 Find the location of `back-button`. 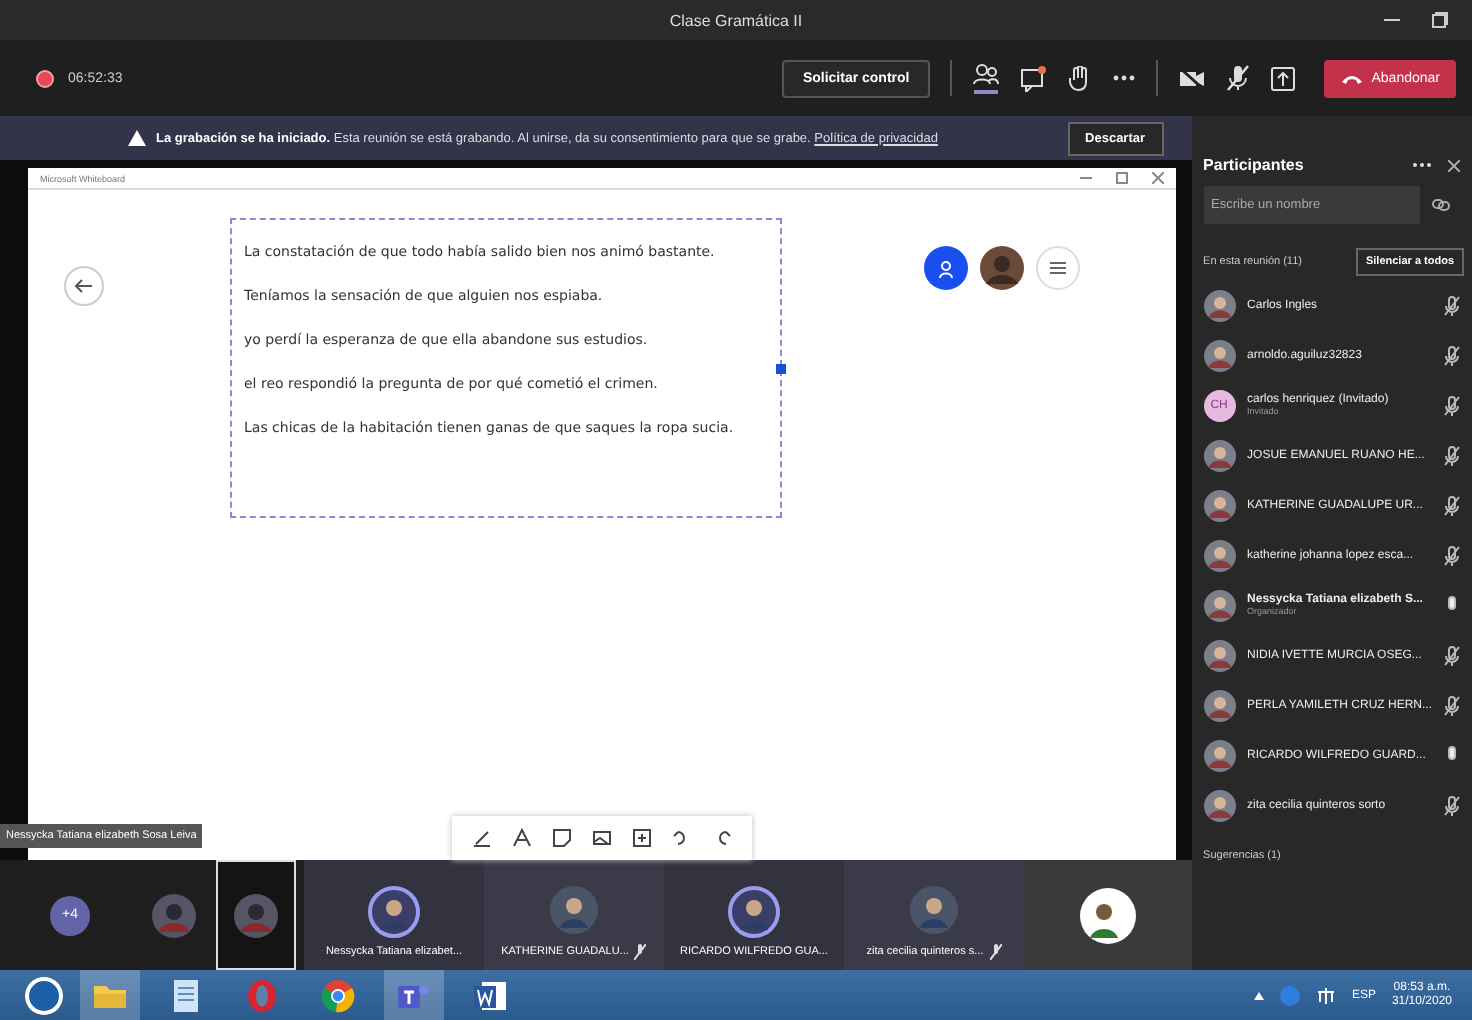

back-button is located at coordinates (84, 286).